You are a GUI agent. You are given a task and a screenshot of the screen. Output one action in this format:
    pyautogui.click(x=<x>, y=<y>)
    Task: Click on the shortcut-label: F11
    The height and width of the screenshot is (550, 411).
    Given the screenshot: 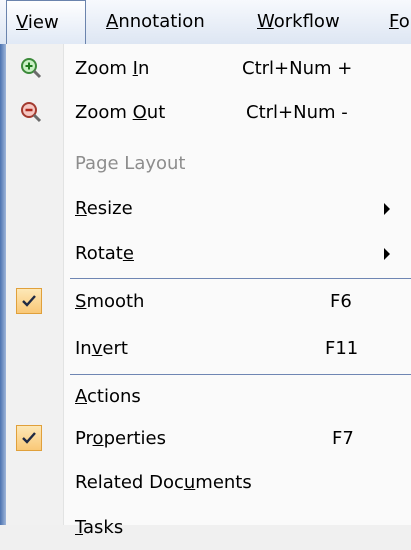 What is the action you would take?
    pyautogui.click(x=342, y=348)
    